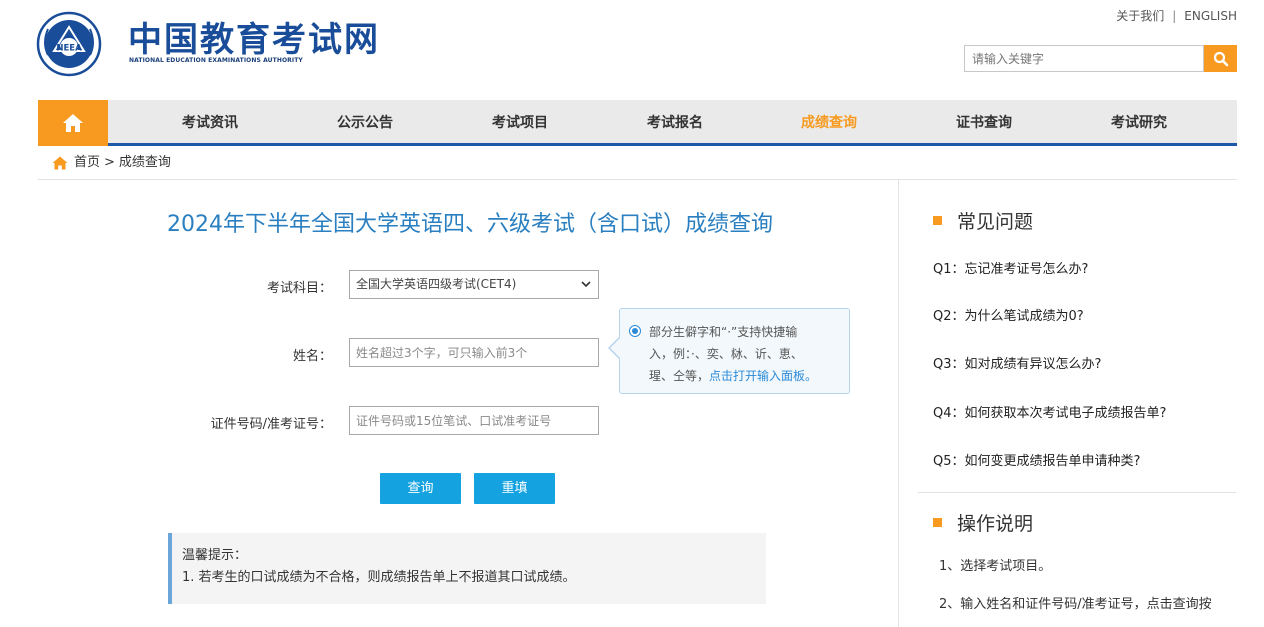 This screenshot has width=1264, height=627. Describe the element at coordinates (586, 284) in the screenshot. I see `chevron-down-icon` at that location.